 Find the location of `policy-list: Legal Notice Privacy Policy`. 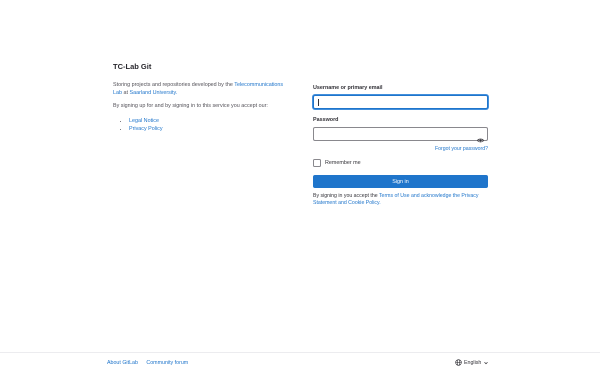

policy-list: Legal Notice Privacy Policy is located at coordinates (200, 125).